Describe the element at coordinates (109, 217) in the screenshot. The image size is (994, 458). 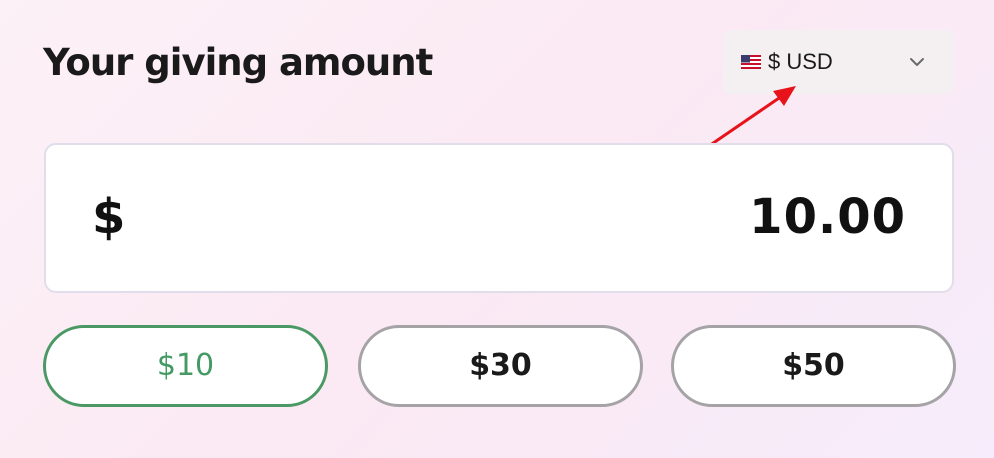
I see `currency-symbol: $` at that location.